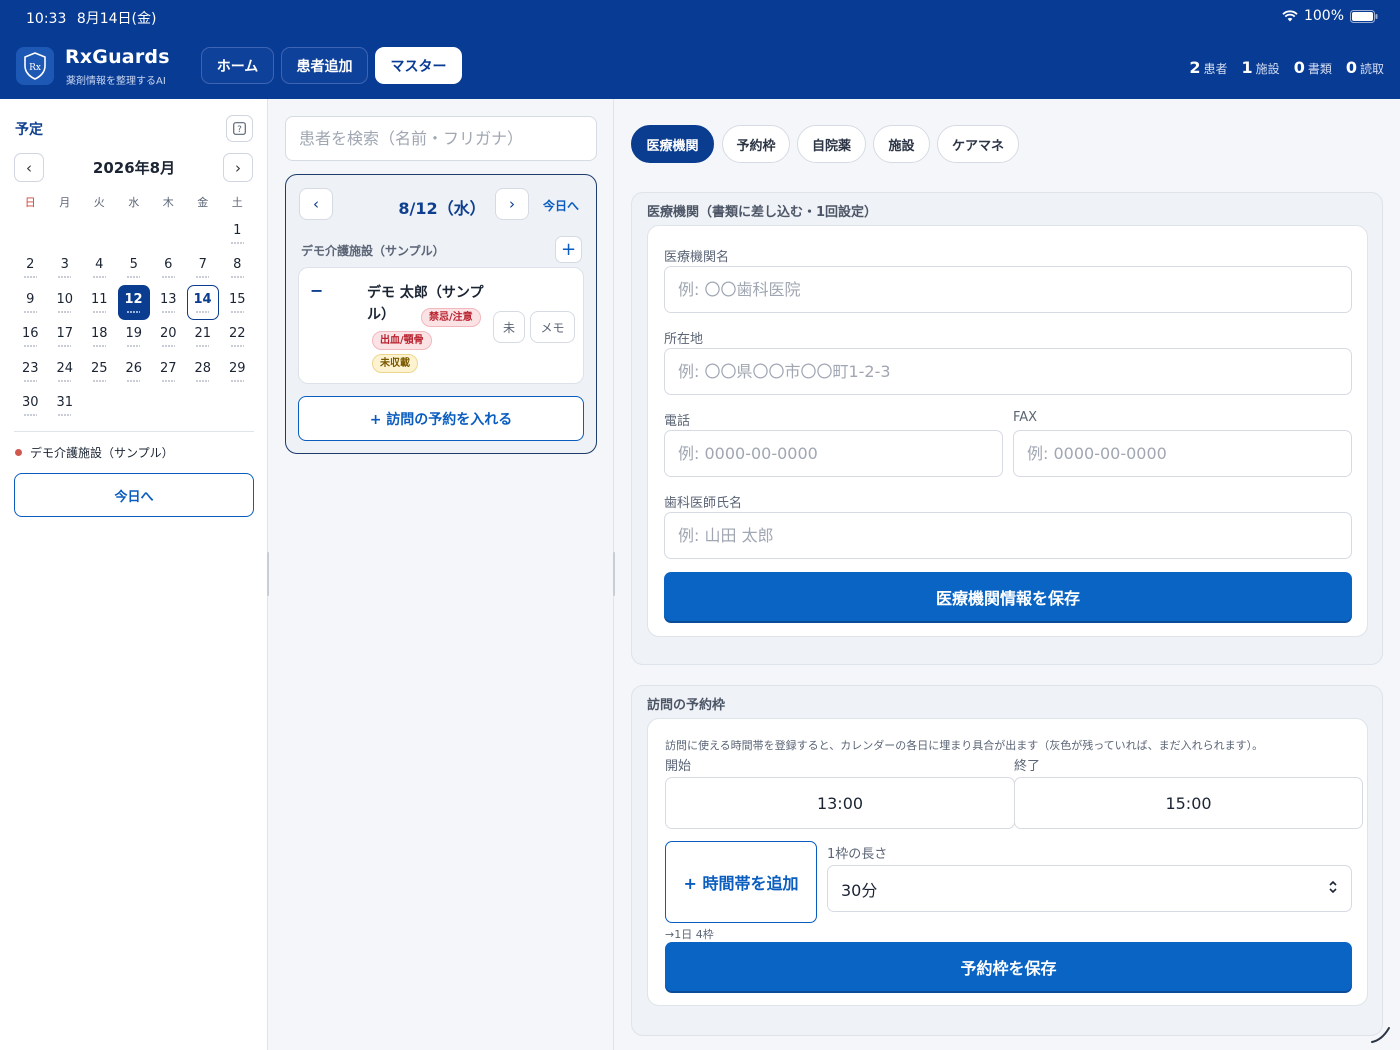 The width and height of the screenshot is (1400, 1050). What do you see at coordinates (859, 890) in the screenshot?
I see `slot-length-value: 30分` at bounding box center [859, 890].